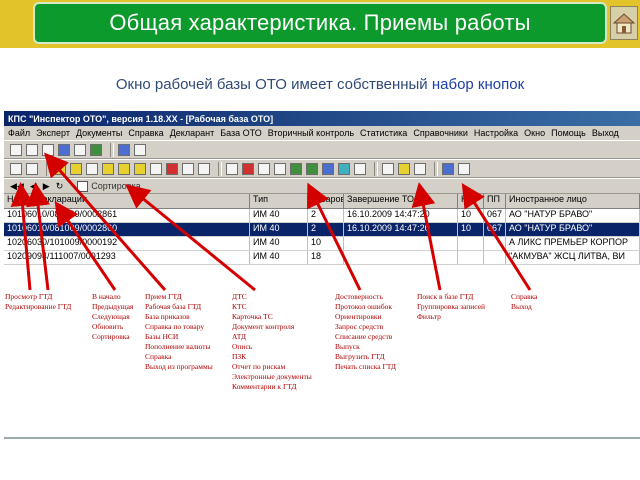 This screenshot has width=640, height=480. I want to click on arrow-main, so click(105, 221).